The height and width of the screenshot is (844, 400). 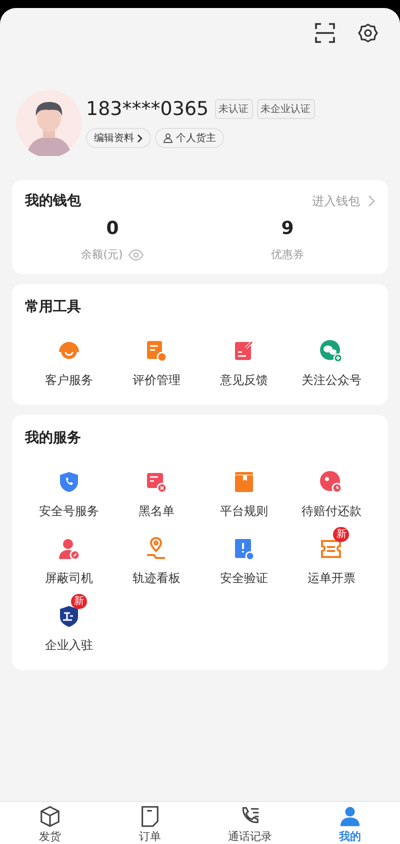 I want to click on scan-icon, so click(x=325, y=33).